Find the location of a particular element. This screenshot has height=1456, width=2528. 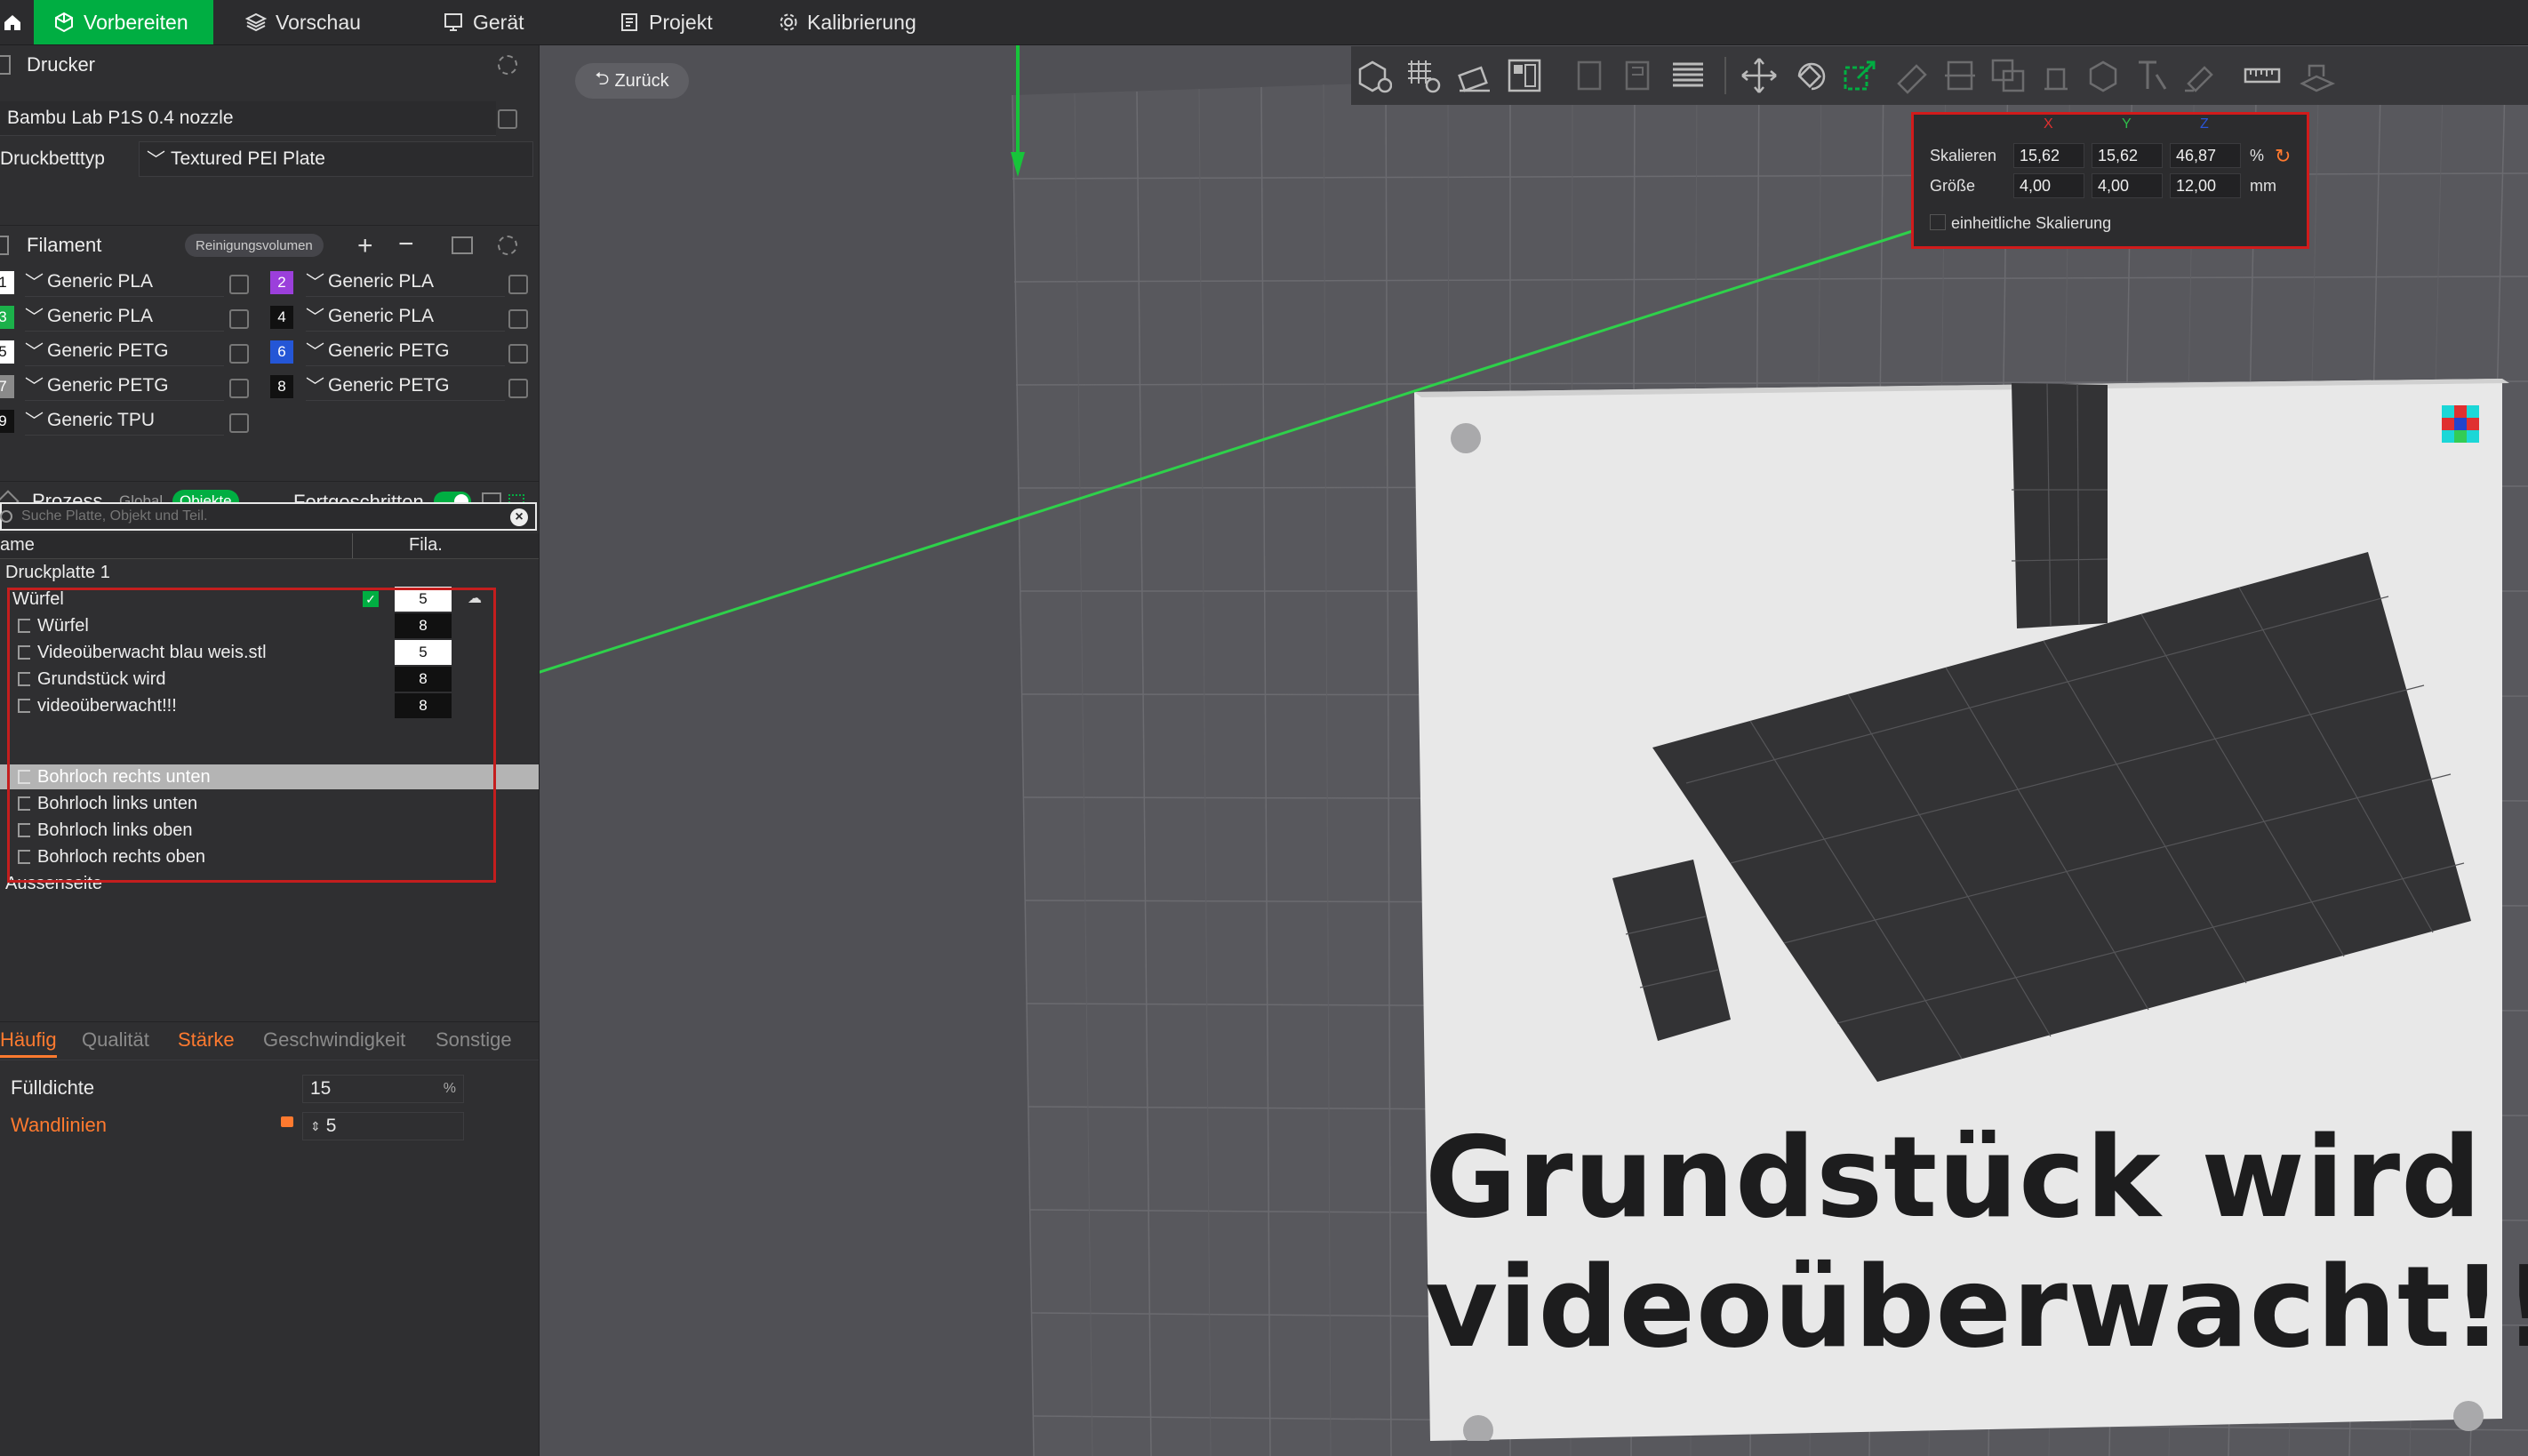

scale-z-input: 46,87 is located at coordinates (2205, 155).